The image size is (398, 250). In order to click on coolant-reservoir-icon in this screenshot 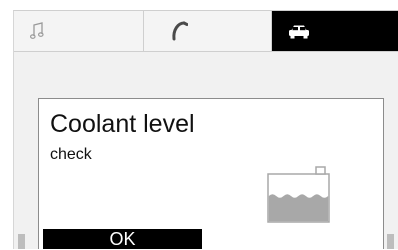, I will do `click(299, 196)`.